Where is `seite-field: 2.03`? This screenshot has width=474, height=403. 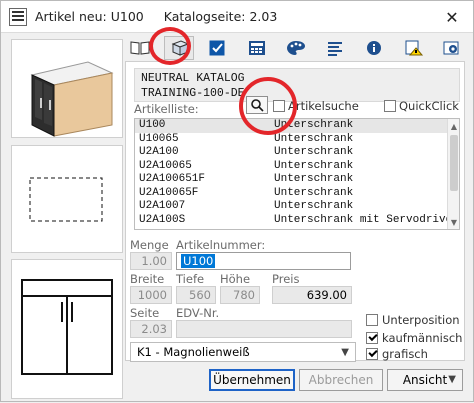 seite-field: 2.03 is located at coordinates (151, 329).